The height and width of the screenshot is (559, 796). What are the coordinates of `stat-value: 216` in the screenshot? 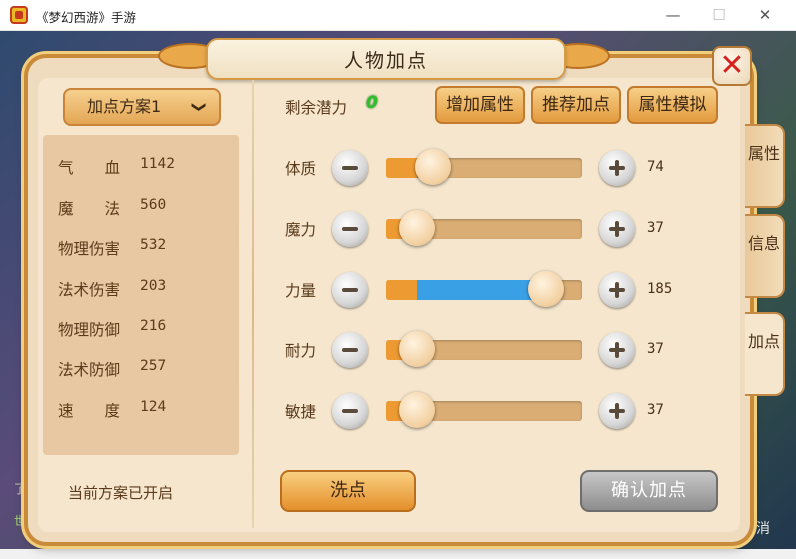 It's located at (153, 326).